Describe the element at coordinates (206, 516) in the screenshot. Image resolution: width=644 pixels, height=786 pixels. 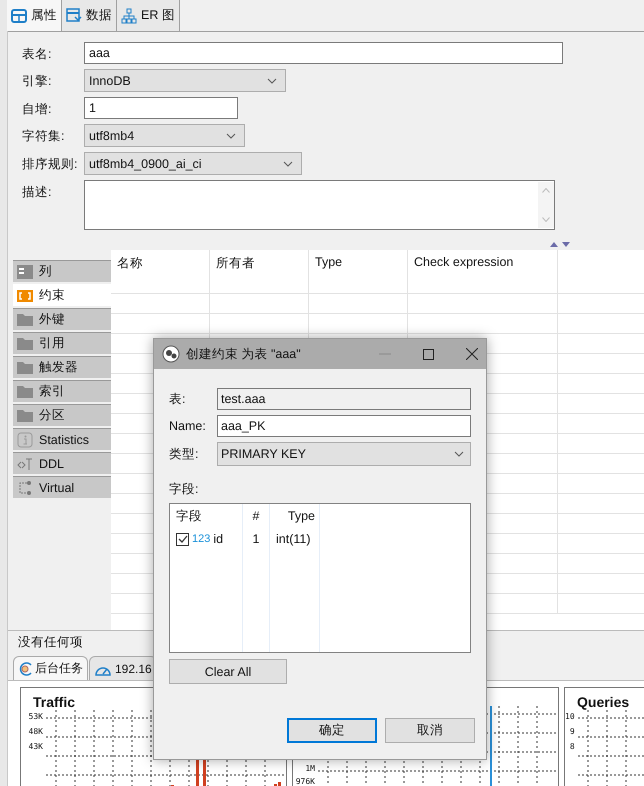
I see `column-header: 字段` at that location.